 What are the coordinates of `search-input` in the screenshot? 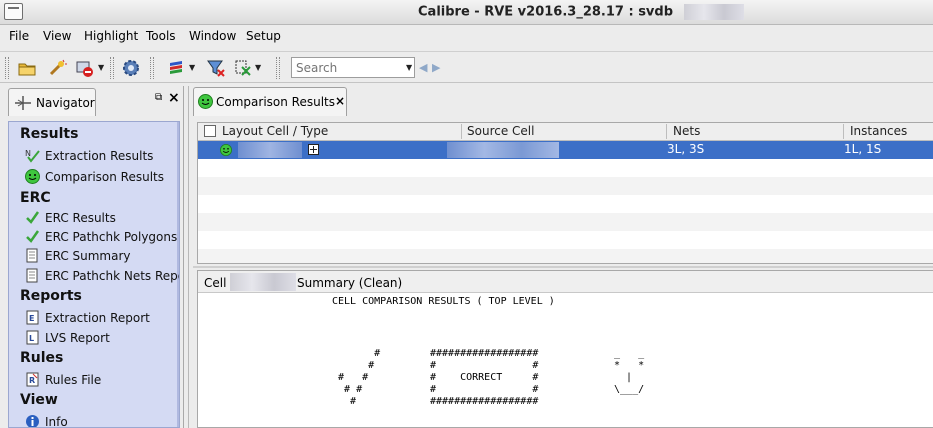 It's located at (353, 67).